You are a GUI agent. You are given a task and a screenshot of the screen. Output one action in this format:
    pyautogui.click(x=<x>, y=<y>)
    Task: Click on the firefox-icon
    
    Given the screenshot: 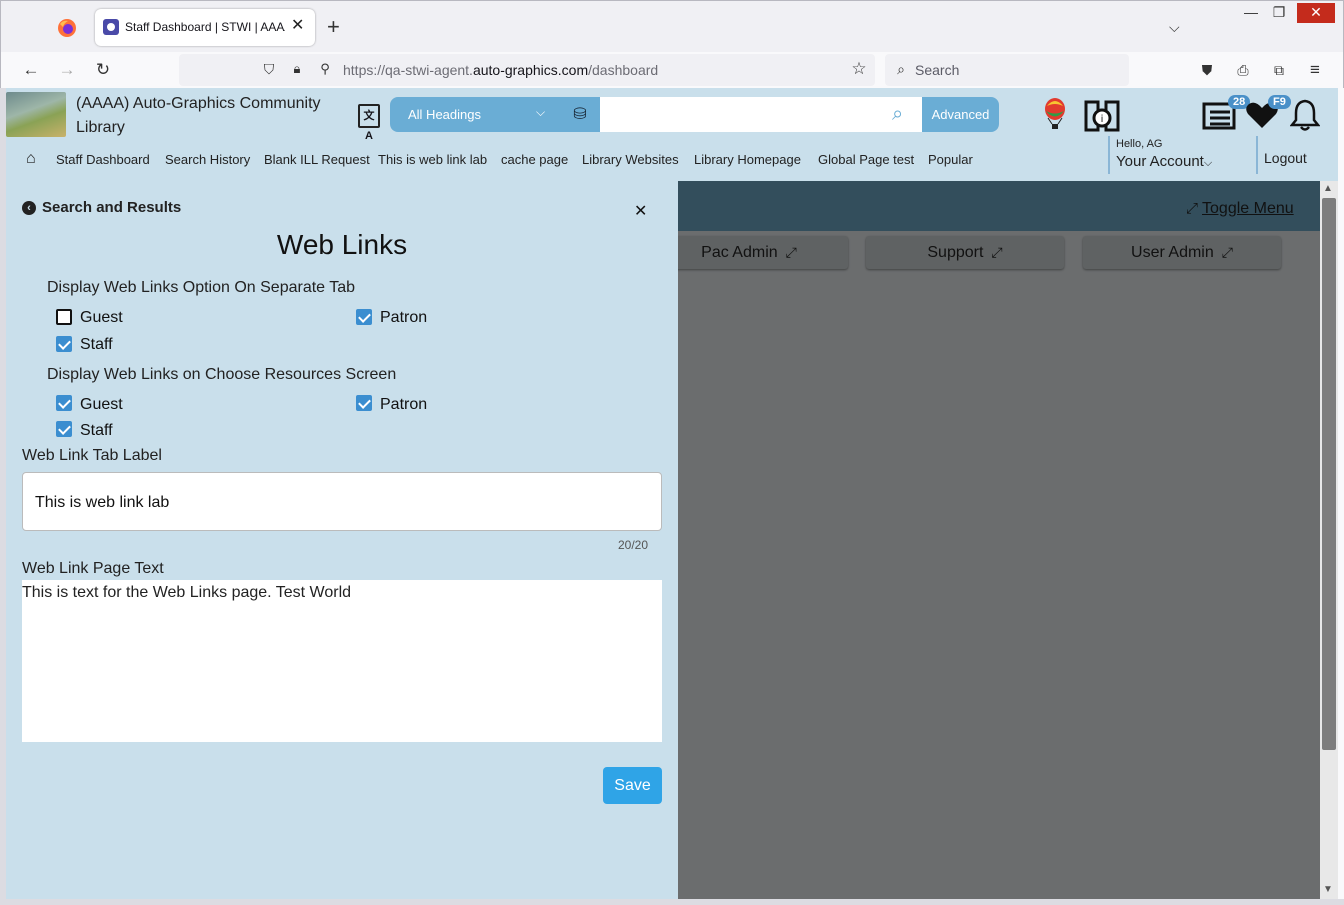 What is the action you would take?
    pyautogui.click(x=67, y=28)
    